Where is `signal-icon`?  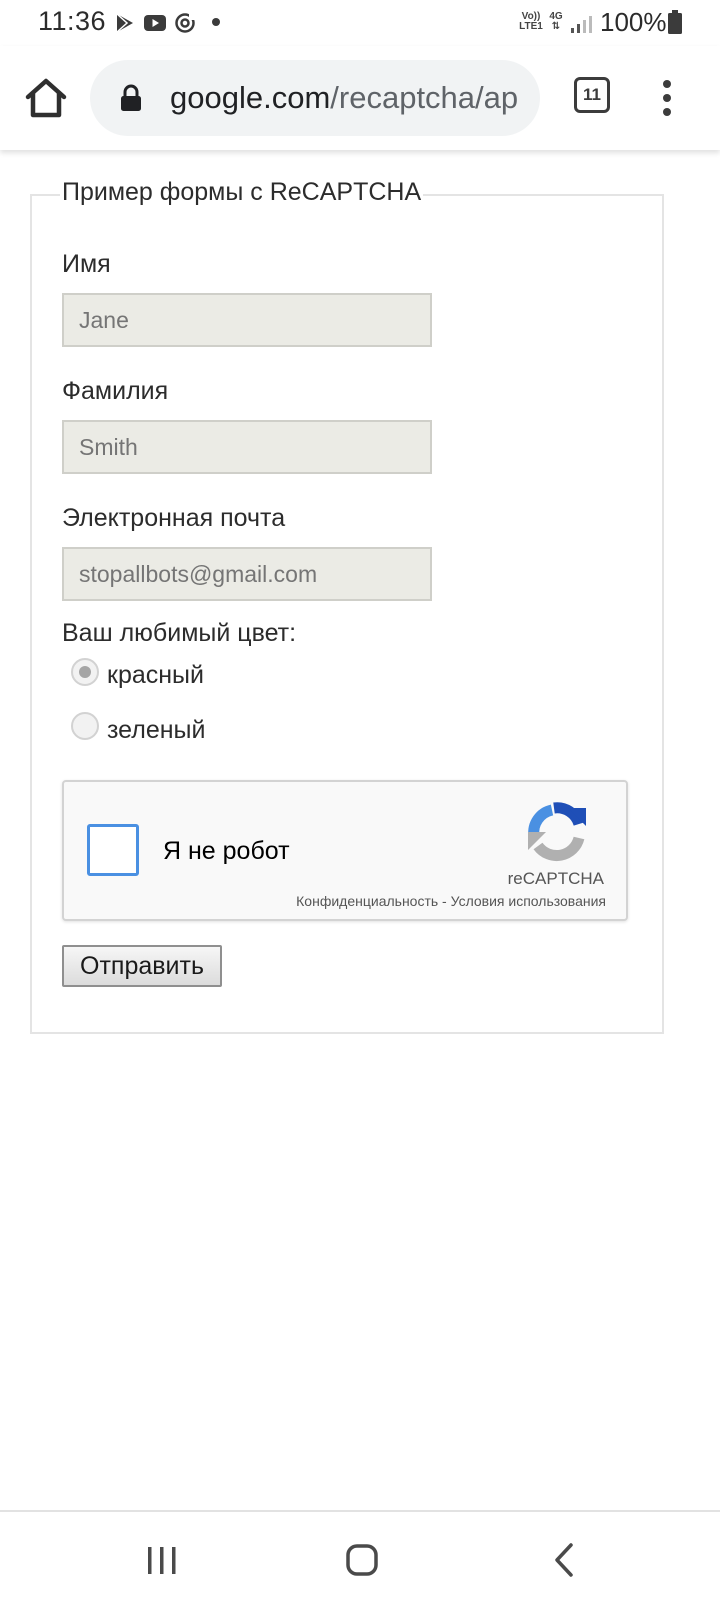
signal-icon is located at coordinates (581, 24).